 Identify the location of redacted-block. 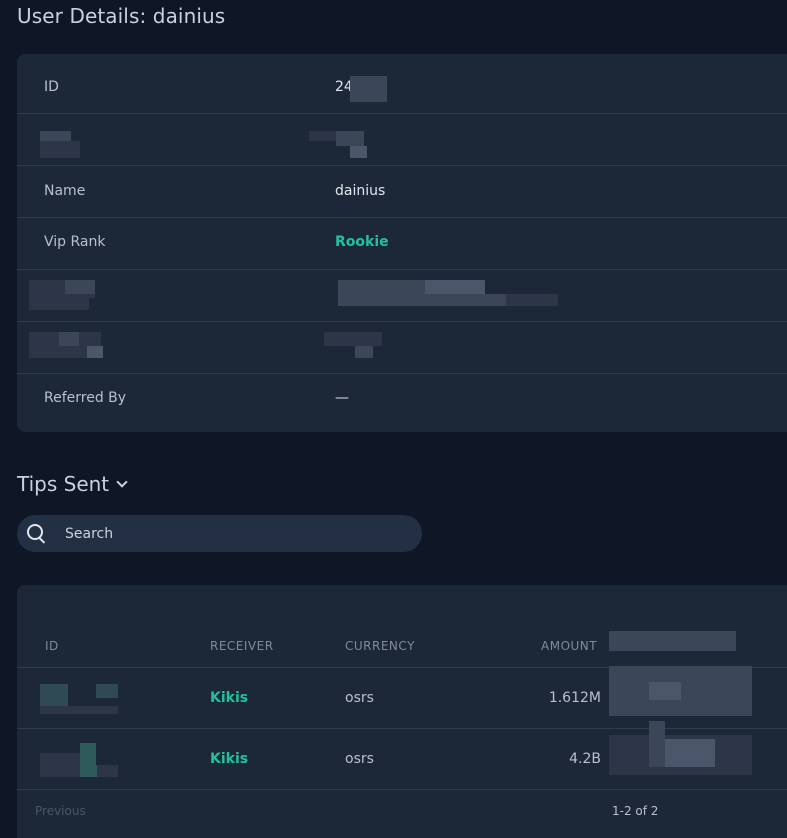
(368, 89).